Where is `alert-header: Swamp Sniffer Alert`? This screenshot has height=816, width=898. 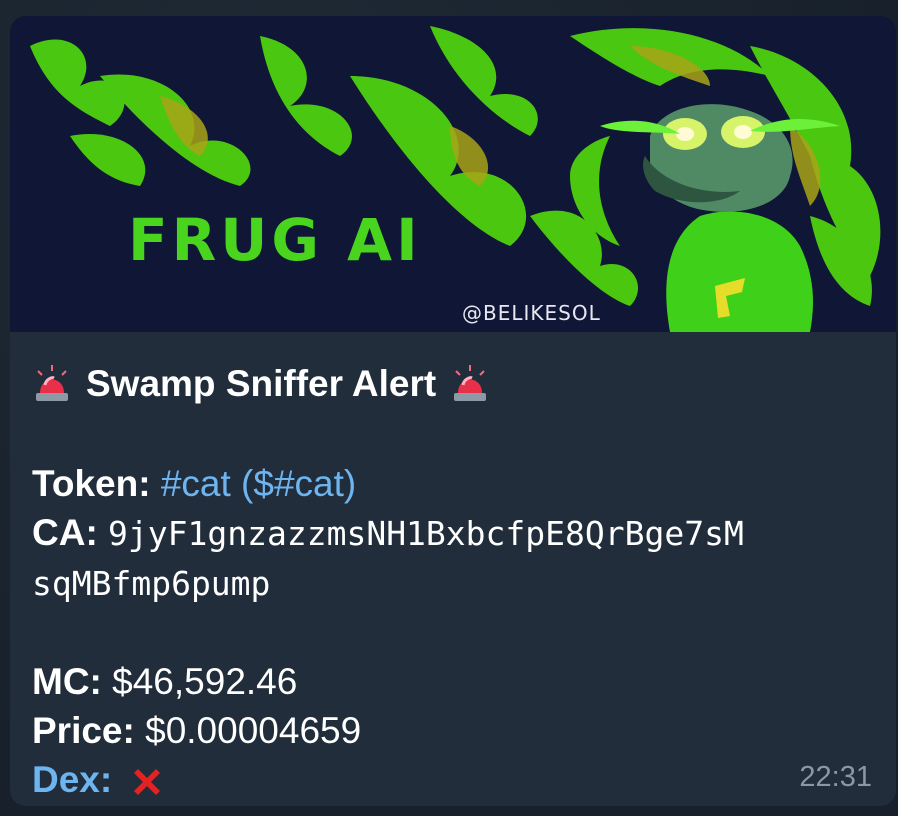 alert-header: Swamp Sniffer Alert is located at coordinates (452, 383).